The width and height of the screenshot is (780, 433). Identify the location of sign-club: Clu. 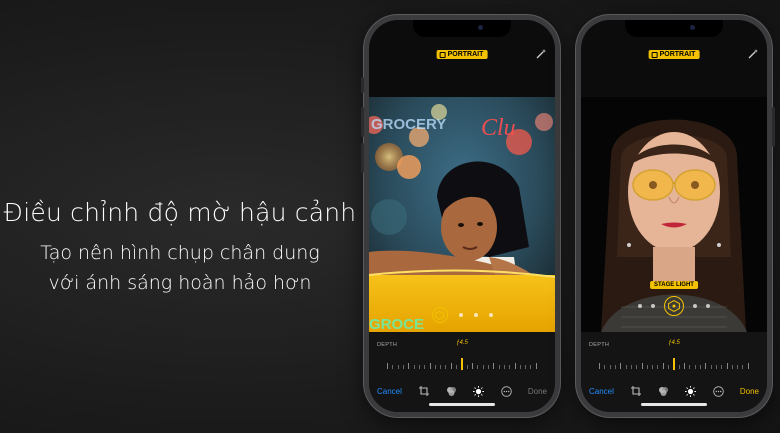
(498, 128).